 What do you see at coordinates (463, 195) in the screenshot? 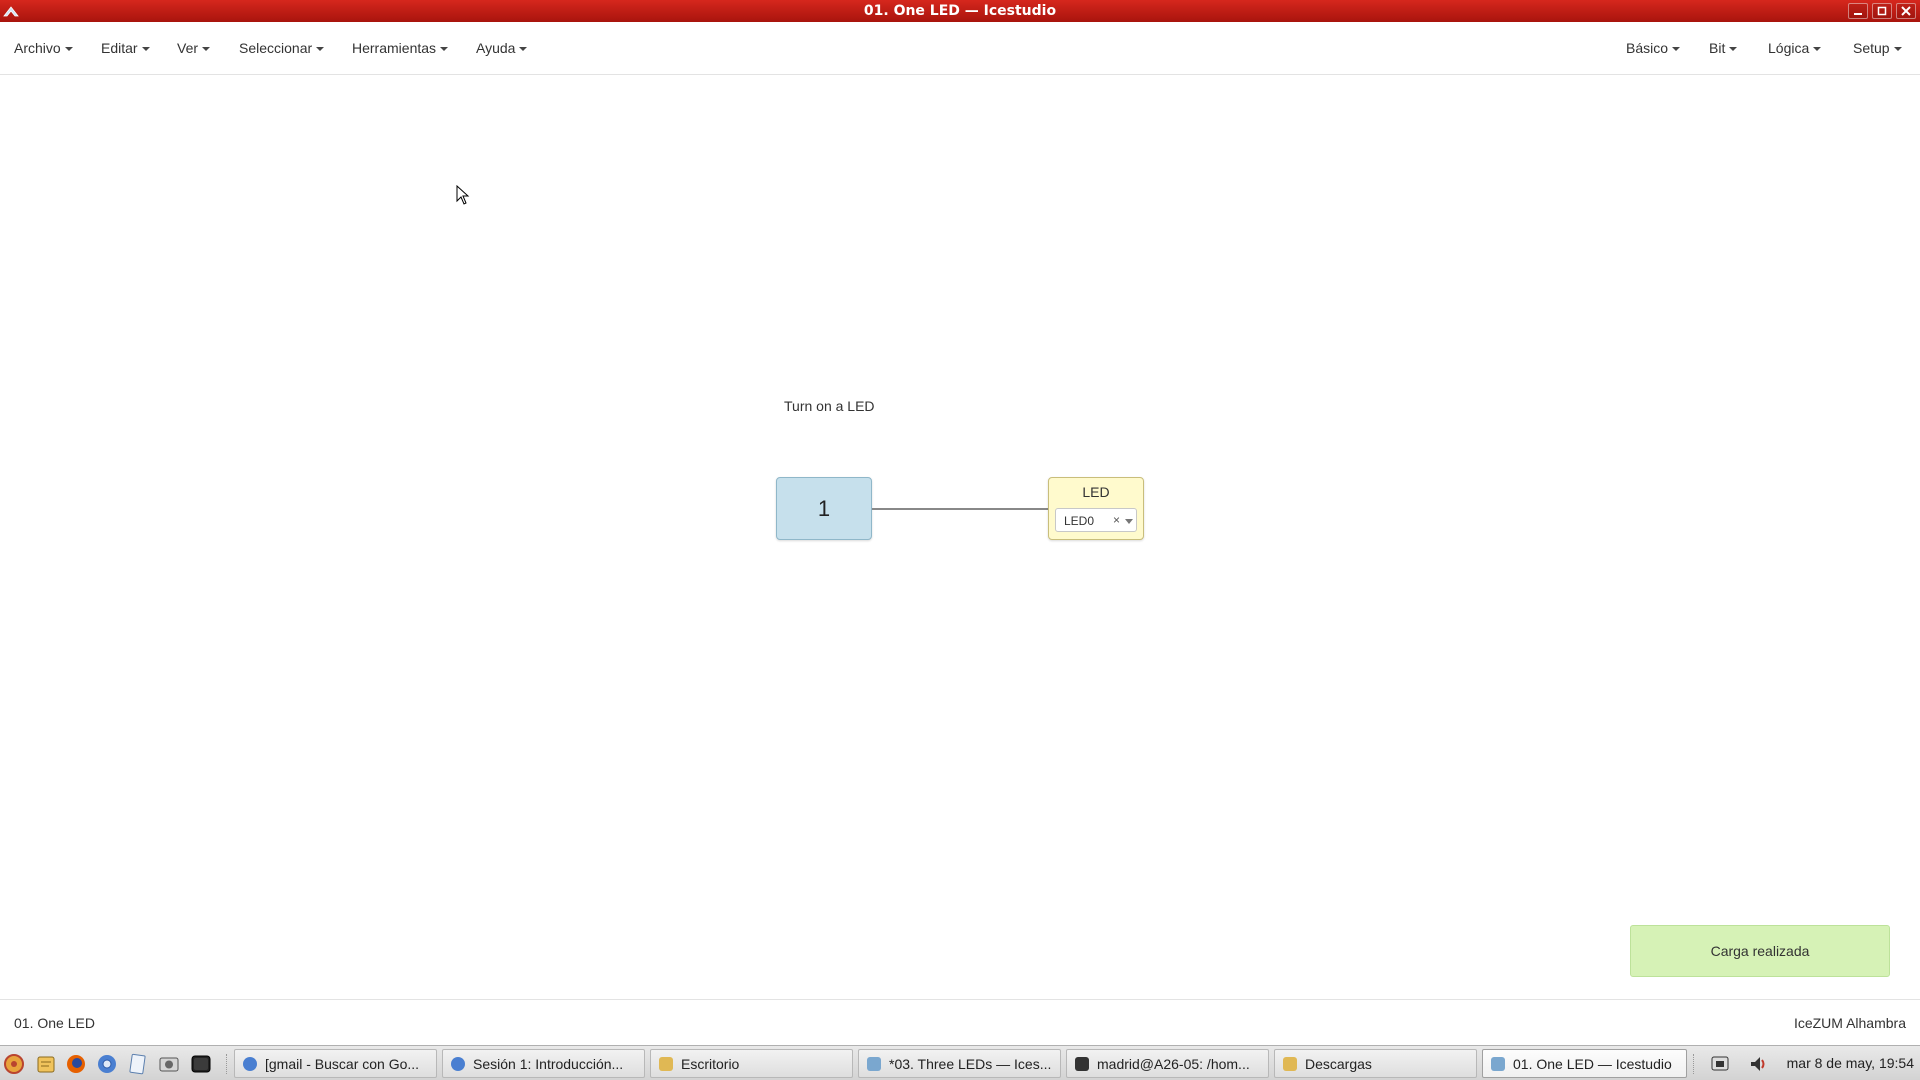
I see `mouse-pointer-icon` at bounding box center [463, 195].